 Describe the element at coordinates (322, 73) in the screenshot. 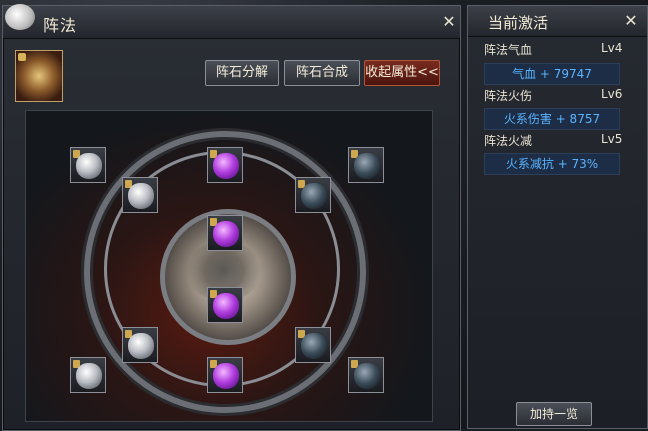

I see `synthesize-stone-button: 阵石合成` at that location.